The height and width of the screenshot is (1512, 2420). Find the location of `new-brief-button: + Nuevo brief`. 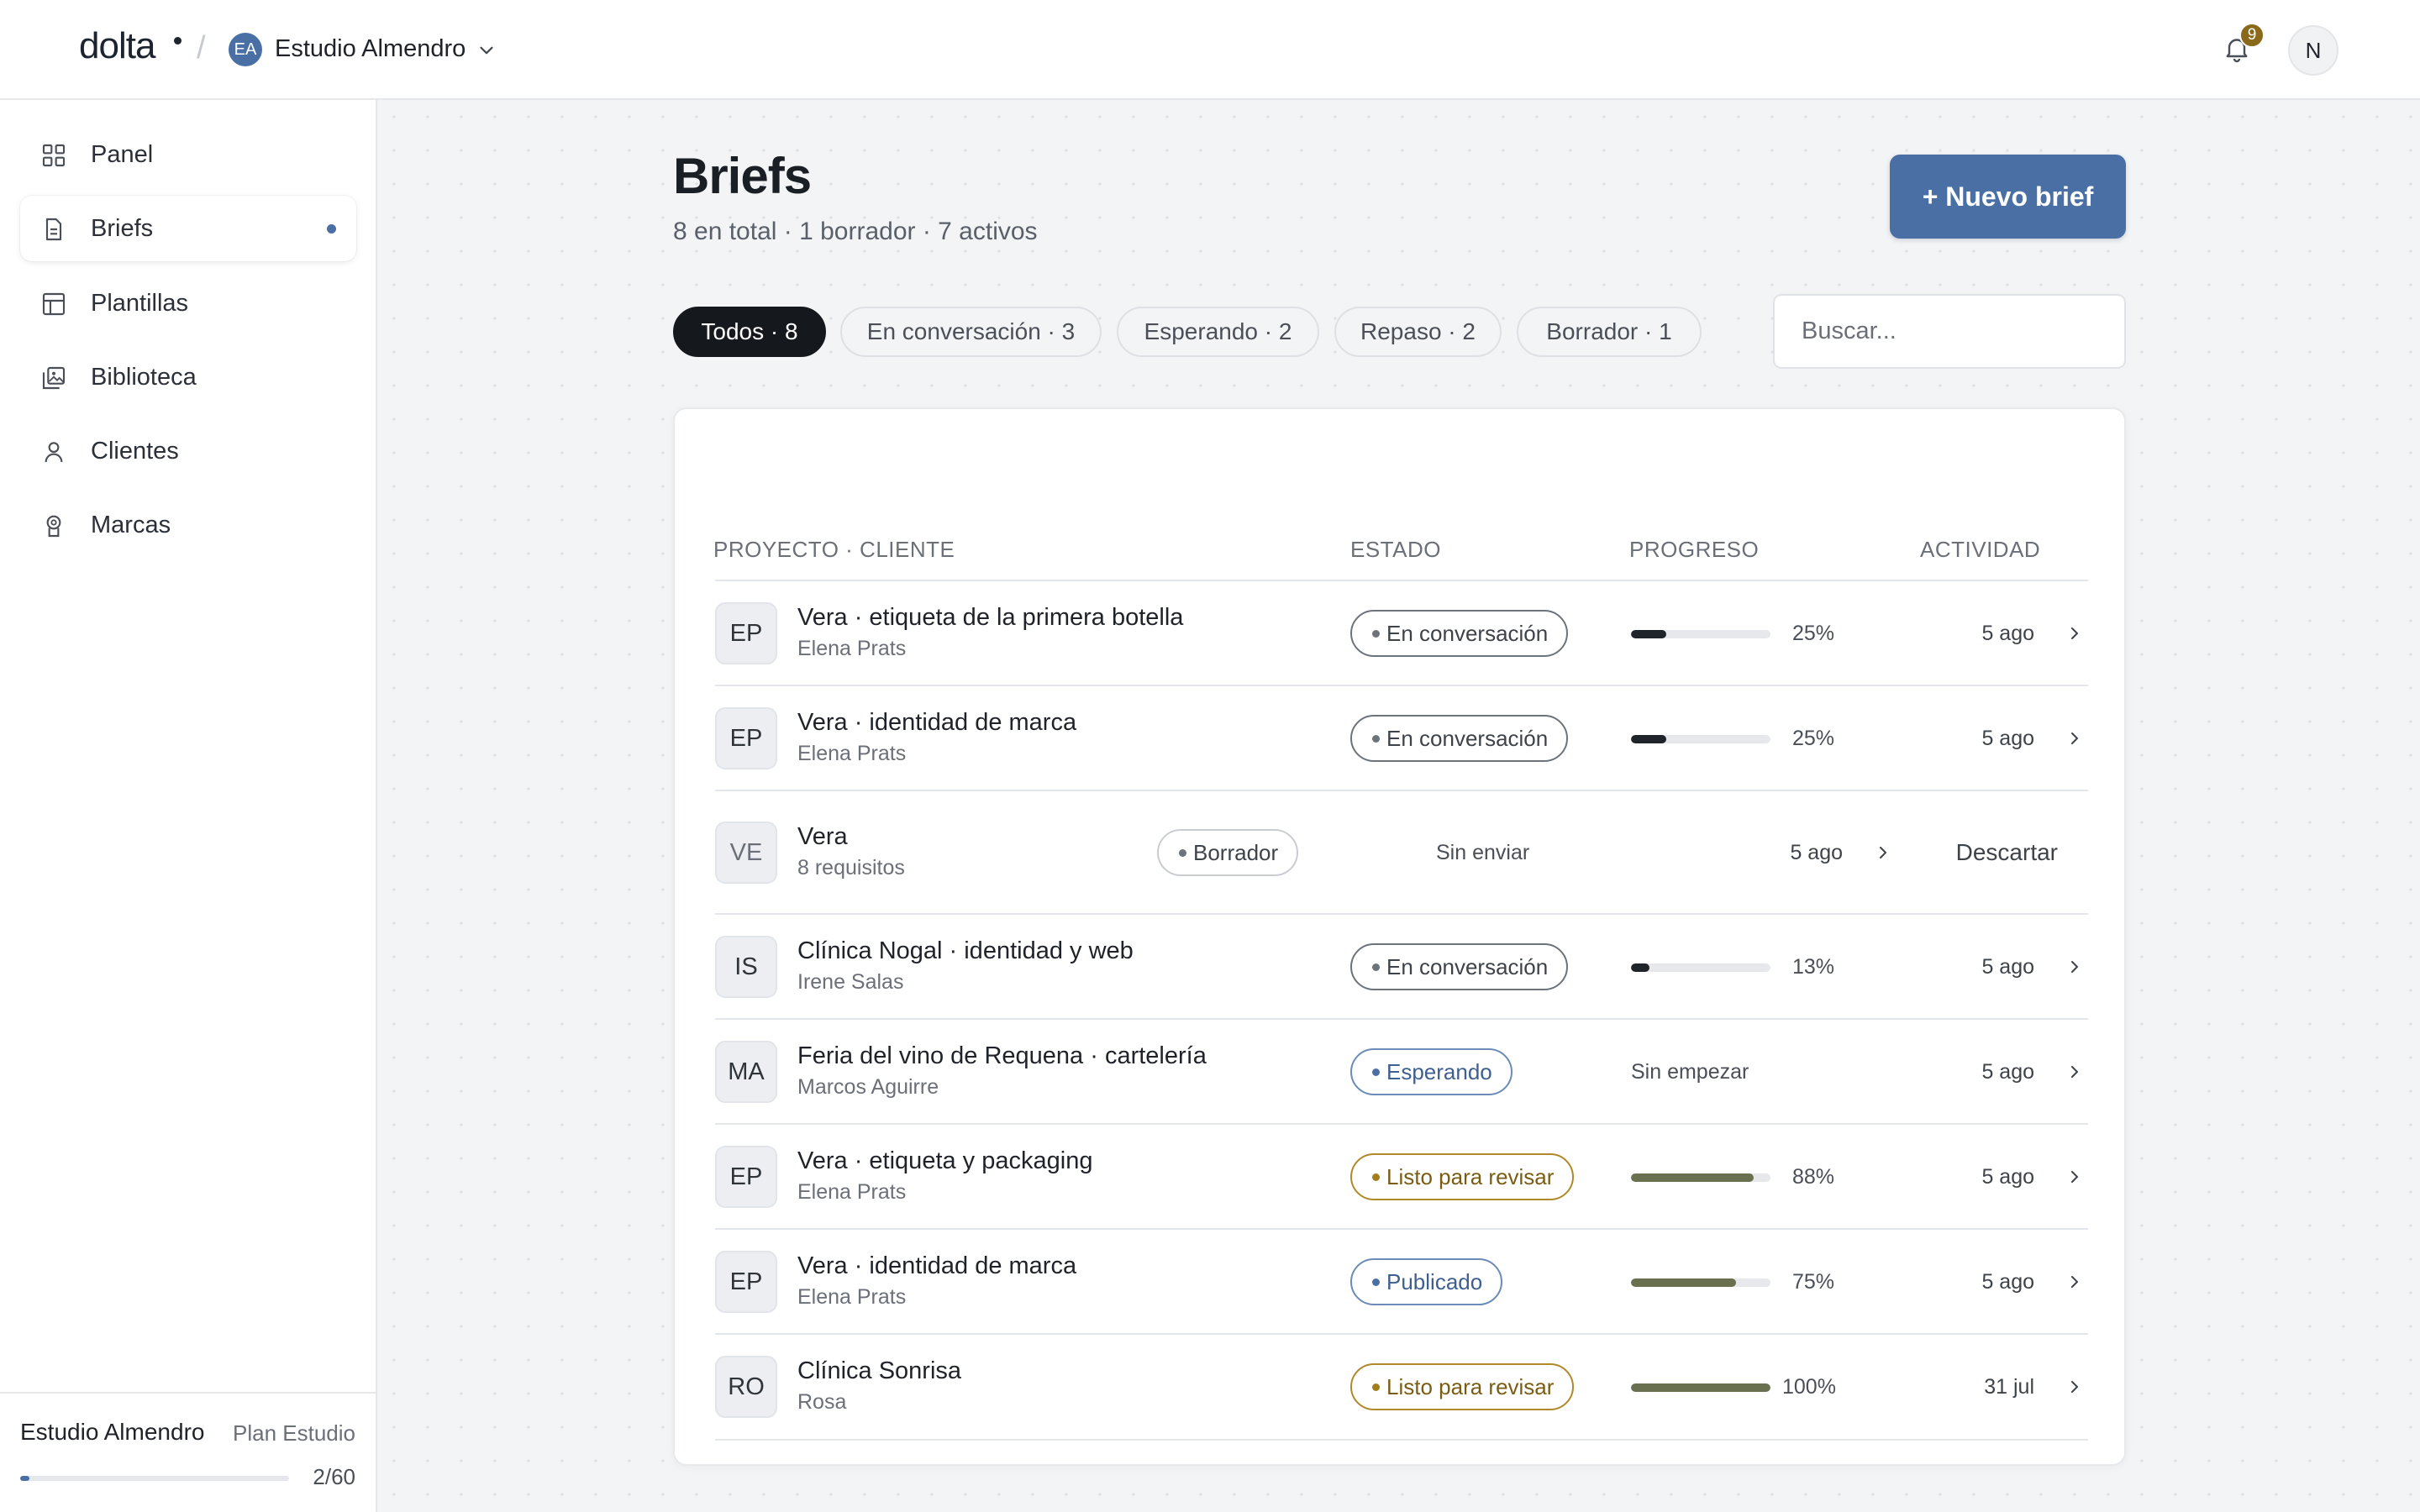

new-brief-button: + Nuevo brief is located at coordinates (2008, 197).